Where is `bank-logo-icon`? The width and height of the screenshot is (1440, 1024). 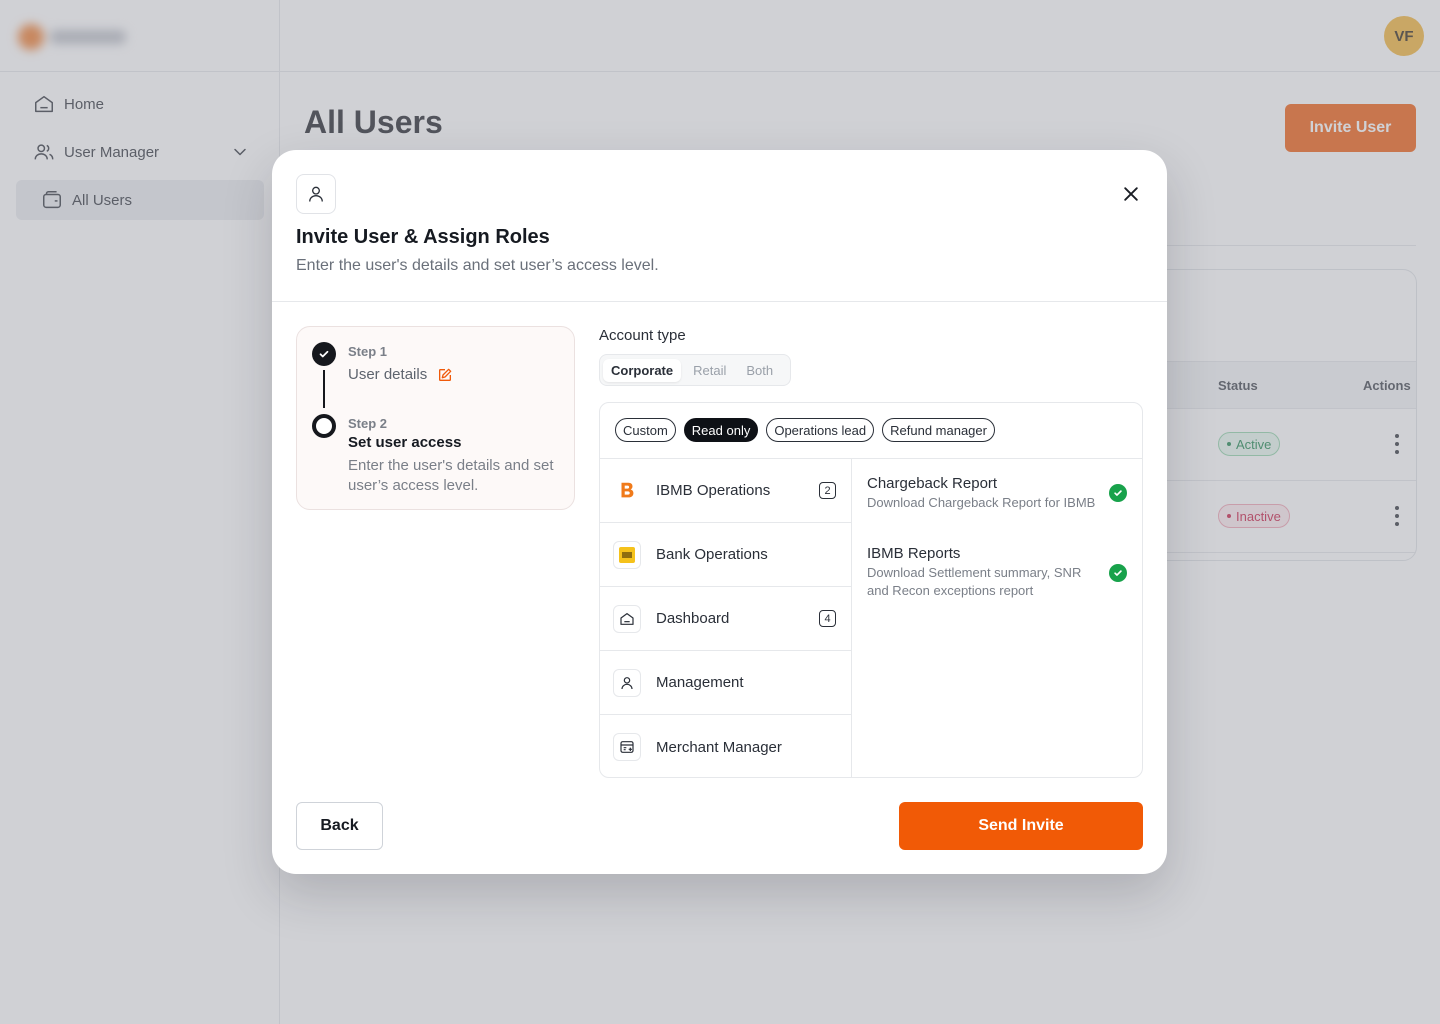
bank-logo-icon is located at coordinates (627, 554).